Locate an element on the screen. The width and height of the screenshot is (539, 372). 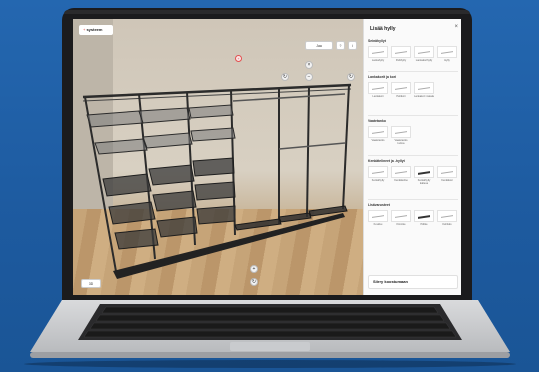
close-selection-button: × is located at coordinates (309, 65).